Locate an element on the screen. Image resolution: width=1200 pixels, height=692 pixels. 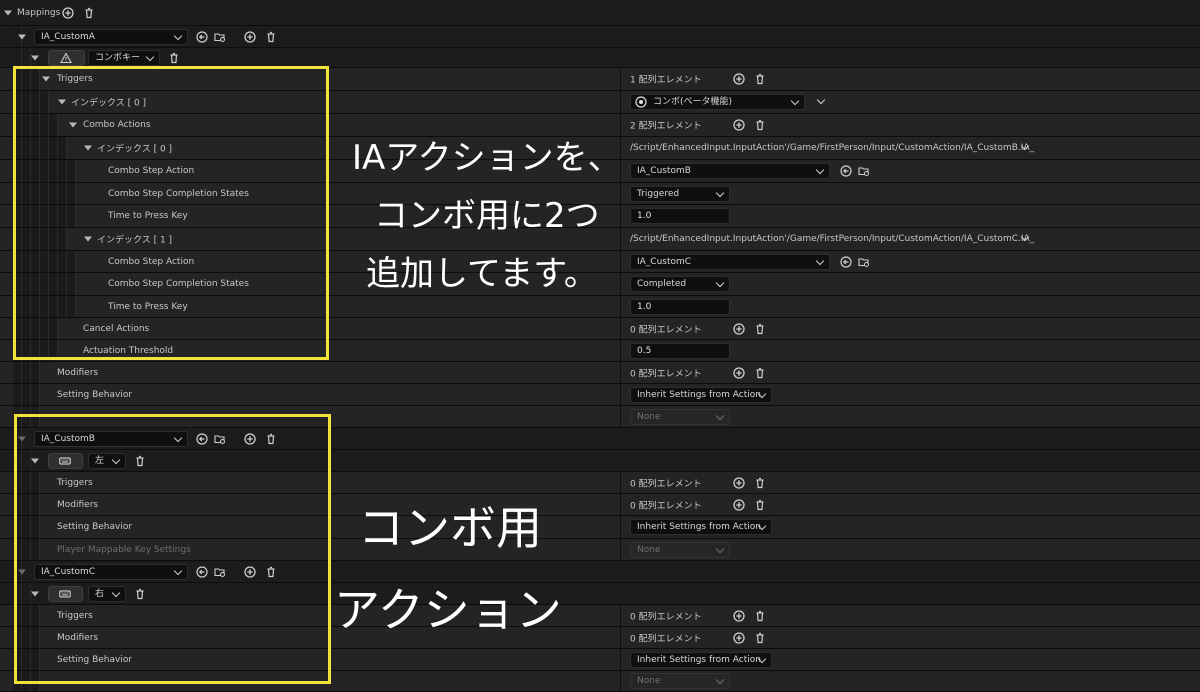
warning-icon is located at coordinates (66, 58).